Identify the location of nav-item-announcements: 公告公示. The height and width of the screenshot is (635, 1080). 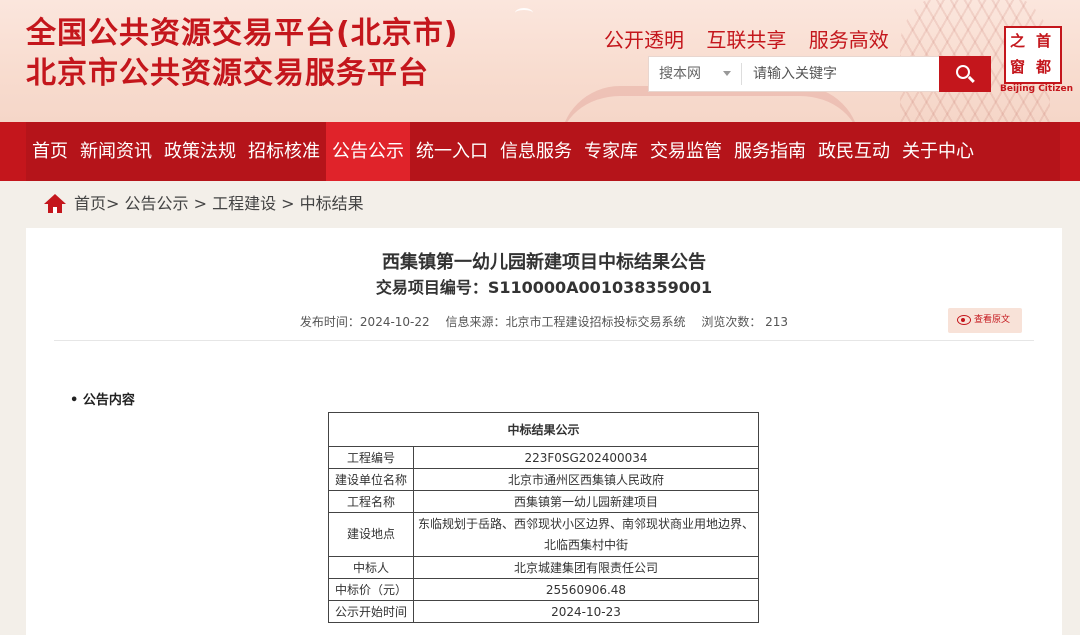
(368, 151).